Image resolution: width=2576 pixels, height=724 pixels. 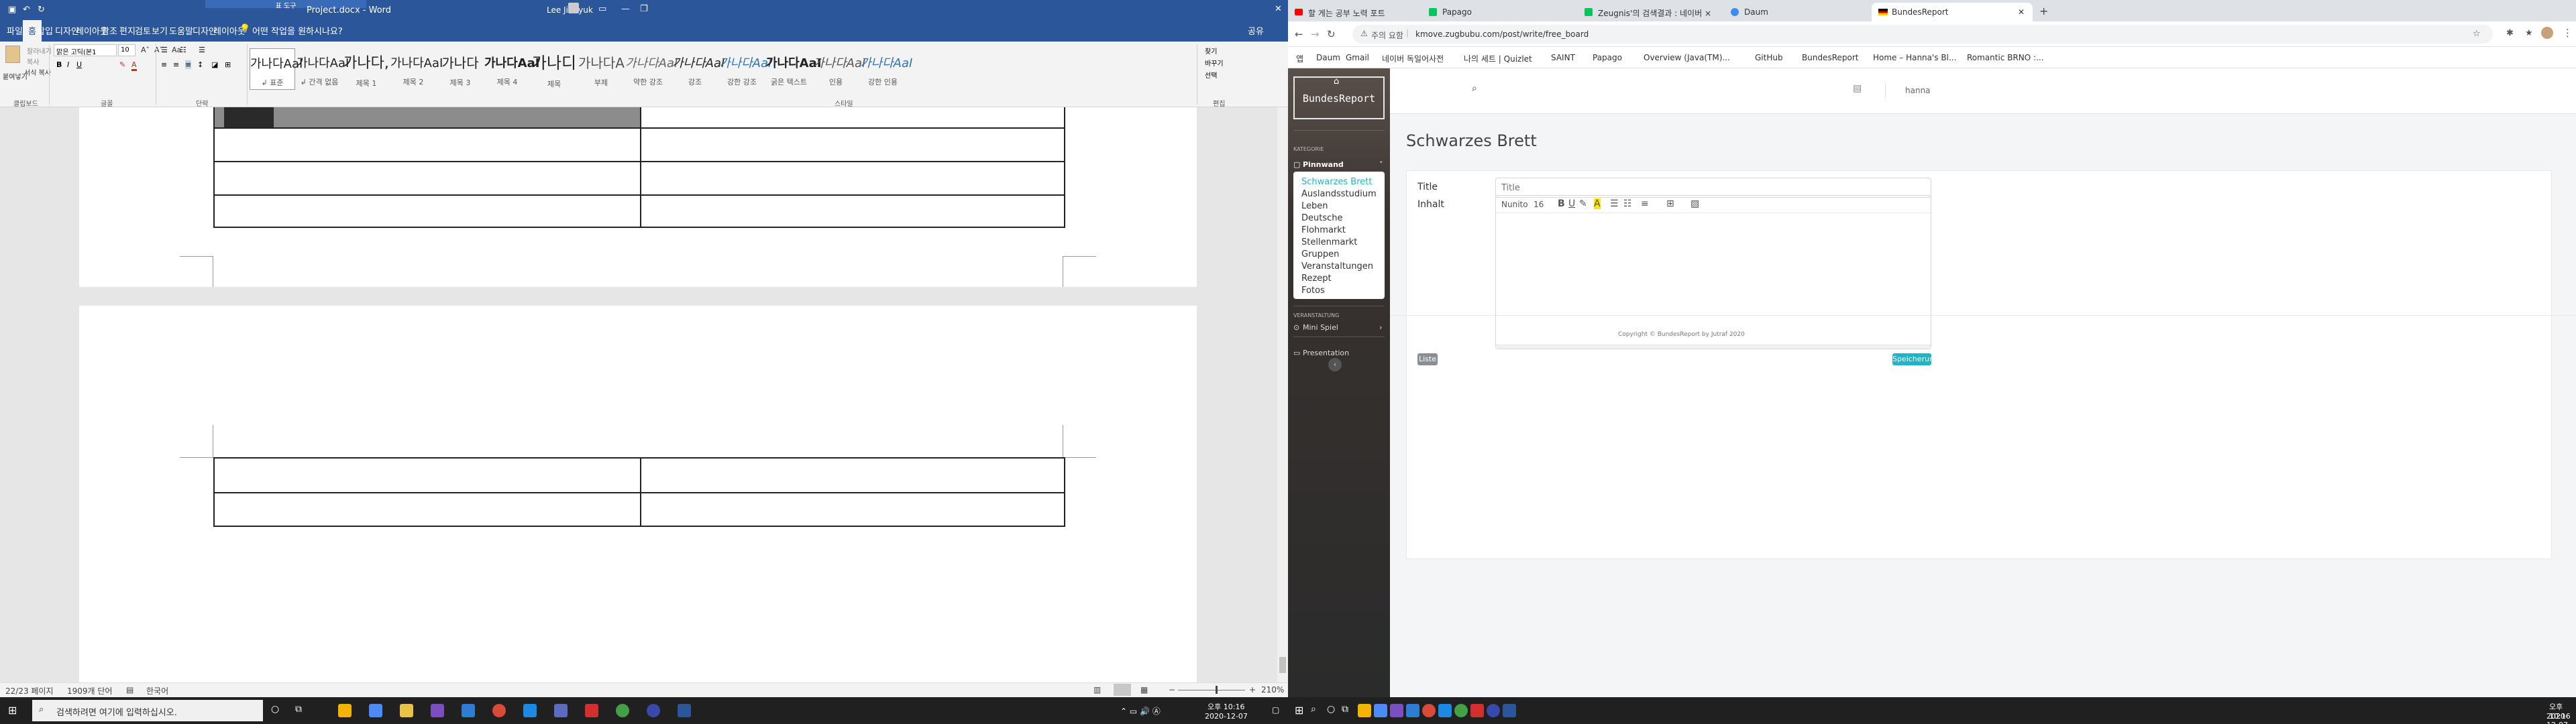 I want to click on bookmark-item: SAINT, so click(x=1563, y=57).